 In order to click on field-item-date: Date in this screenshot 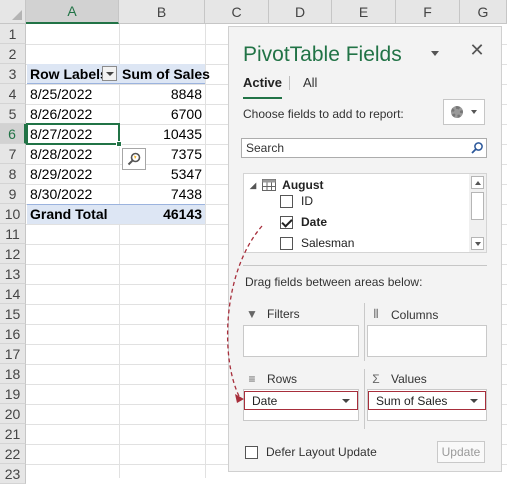, I will do `click(303, 222)`.